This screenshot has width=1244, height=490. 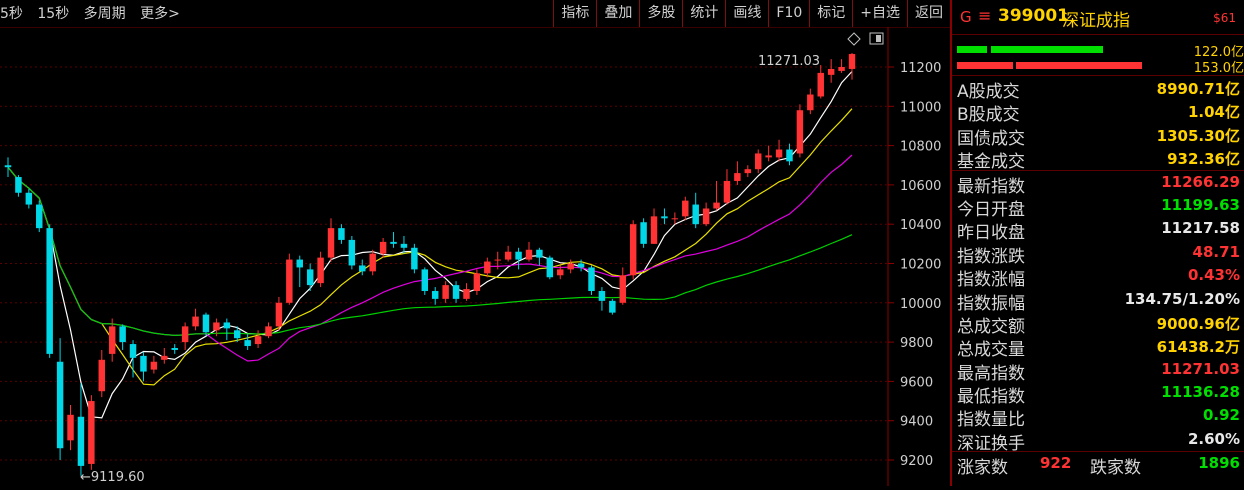 What do you see at coordinates (703, 13) in the screenshot?
I see `statistics-button: 统计` at bounding box center [703, 13].